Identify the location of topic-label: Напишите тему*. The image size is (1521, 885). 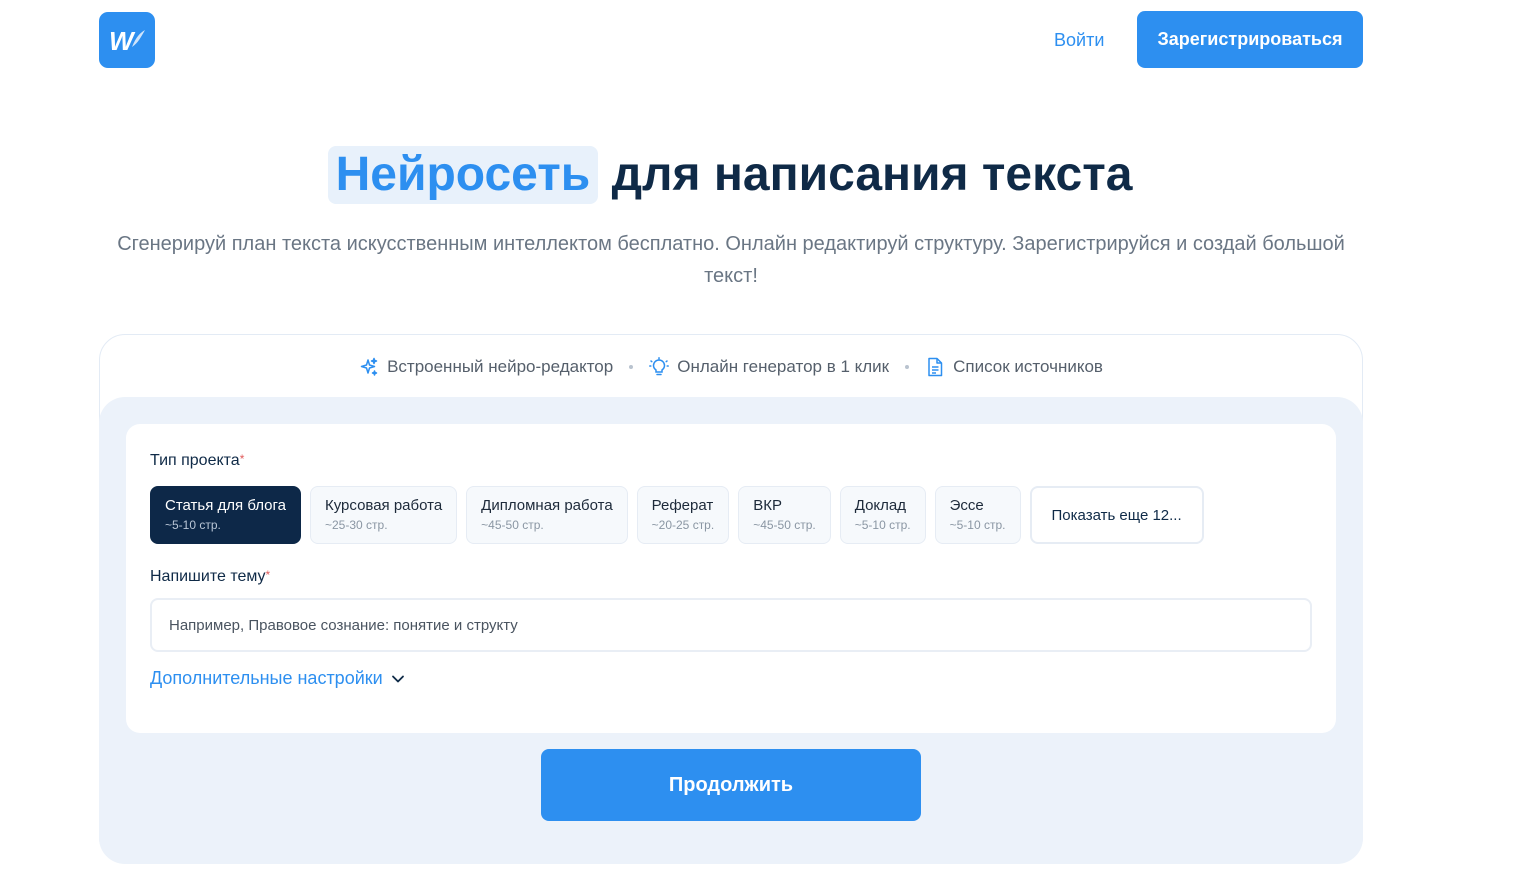
(210, 576).